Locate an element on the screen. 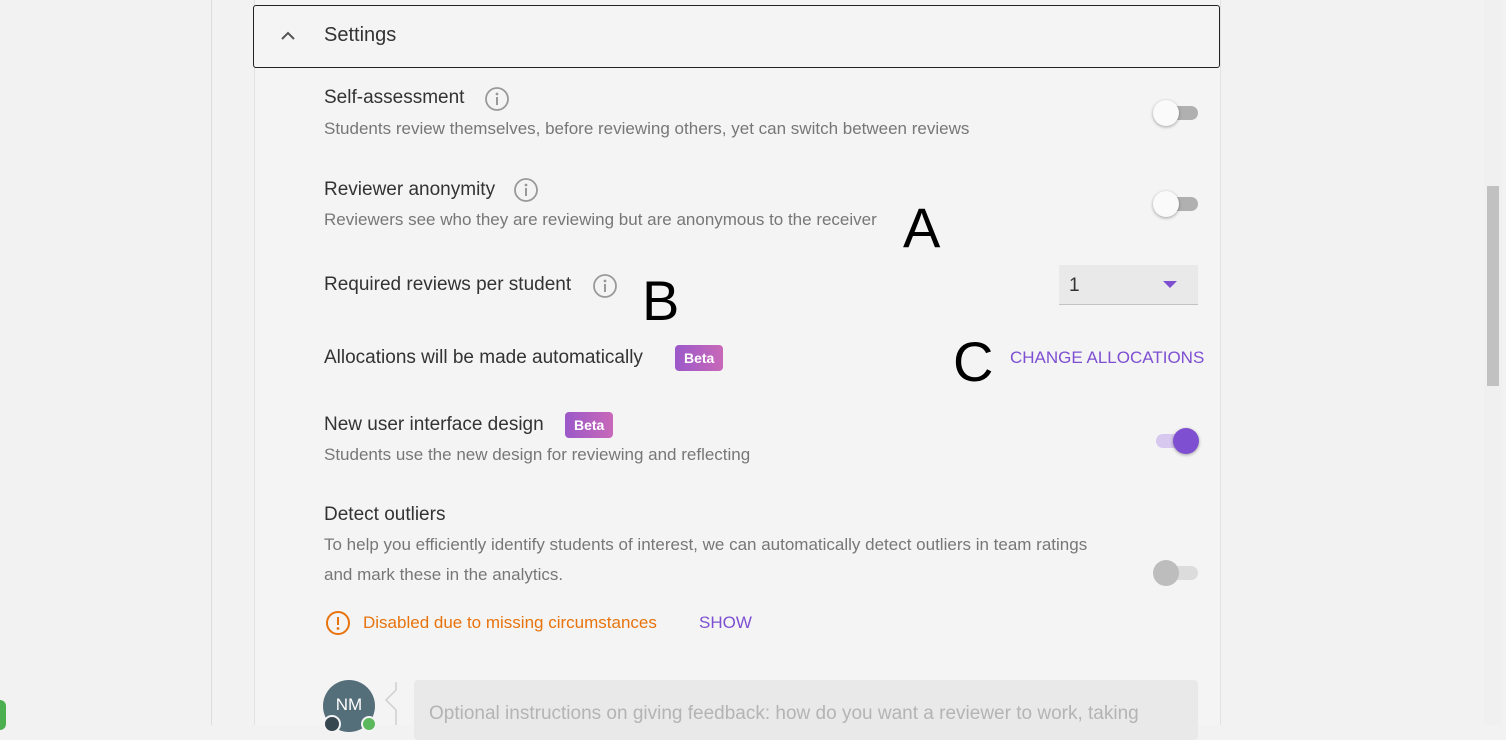 Image resolution: width=1506 pixels, height=740 pixels. self-assessment-toggle is located at coordinates (1176, 113).